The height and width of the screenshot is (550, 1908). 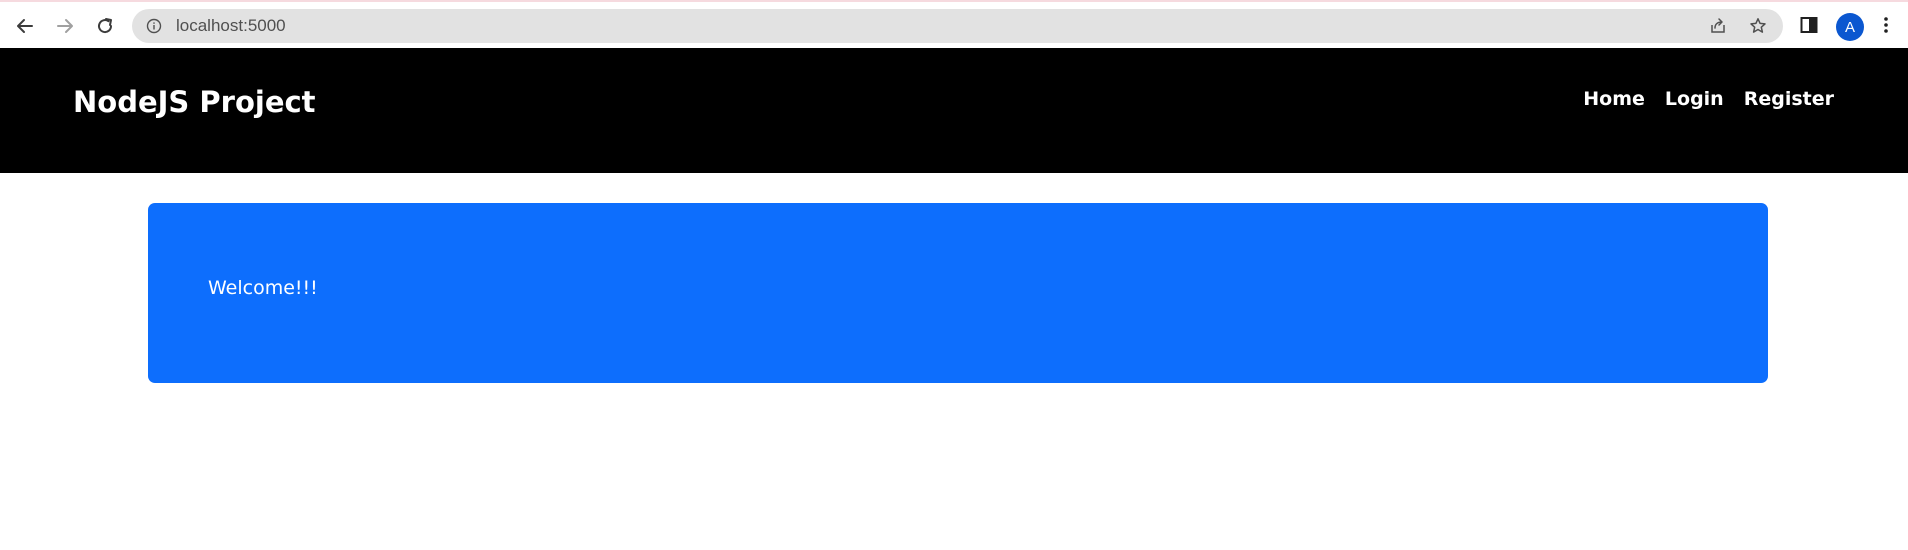 I want to click on reload-icon, so click(x=105, y=26).